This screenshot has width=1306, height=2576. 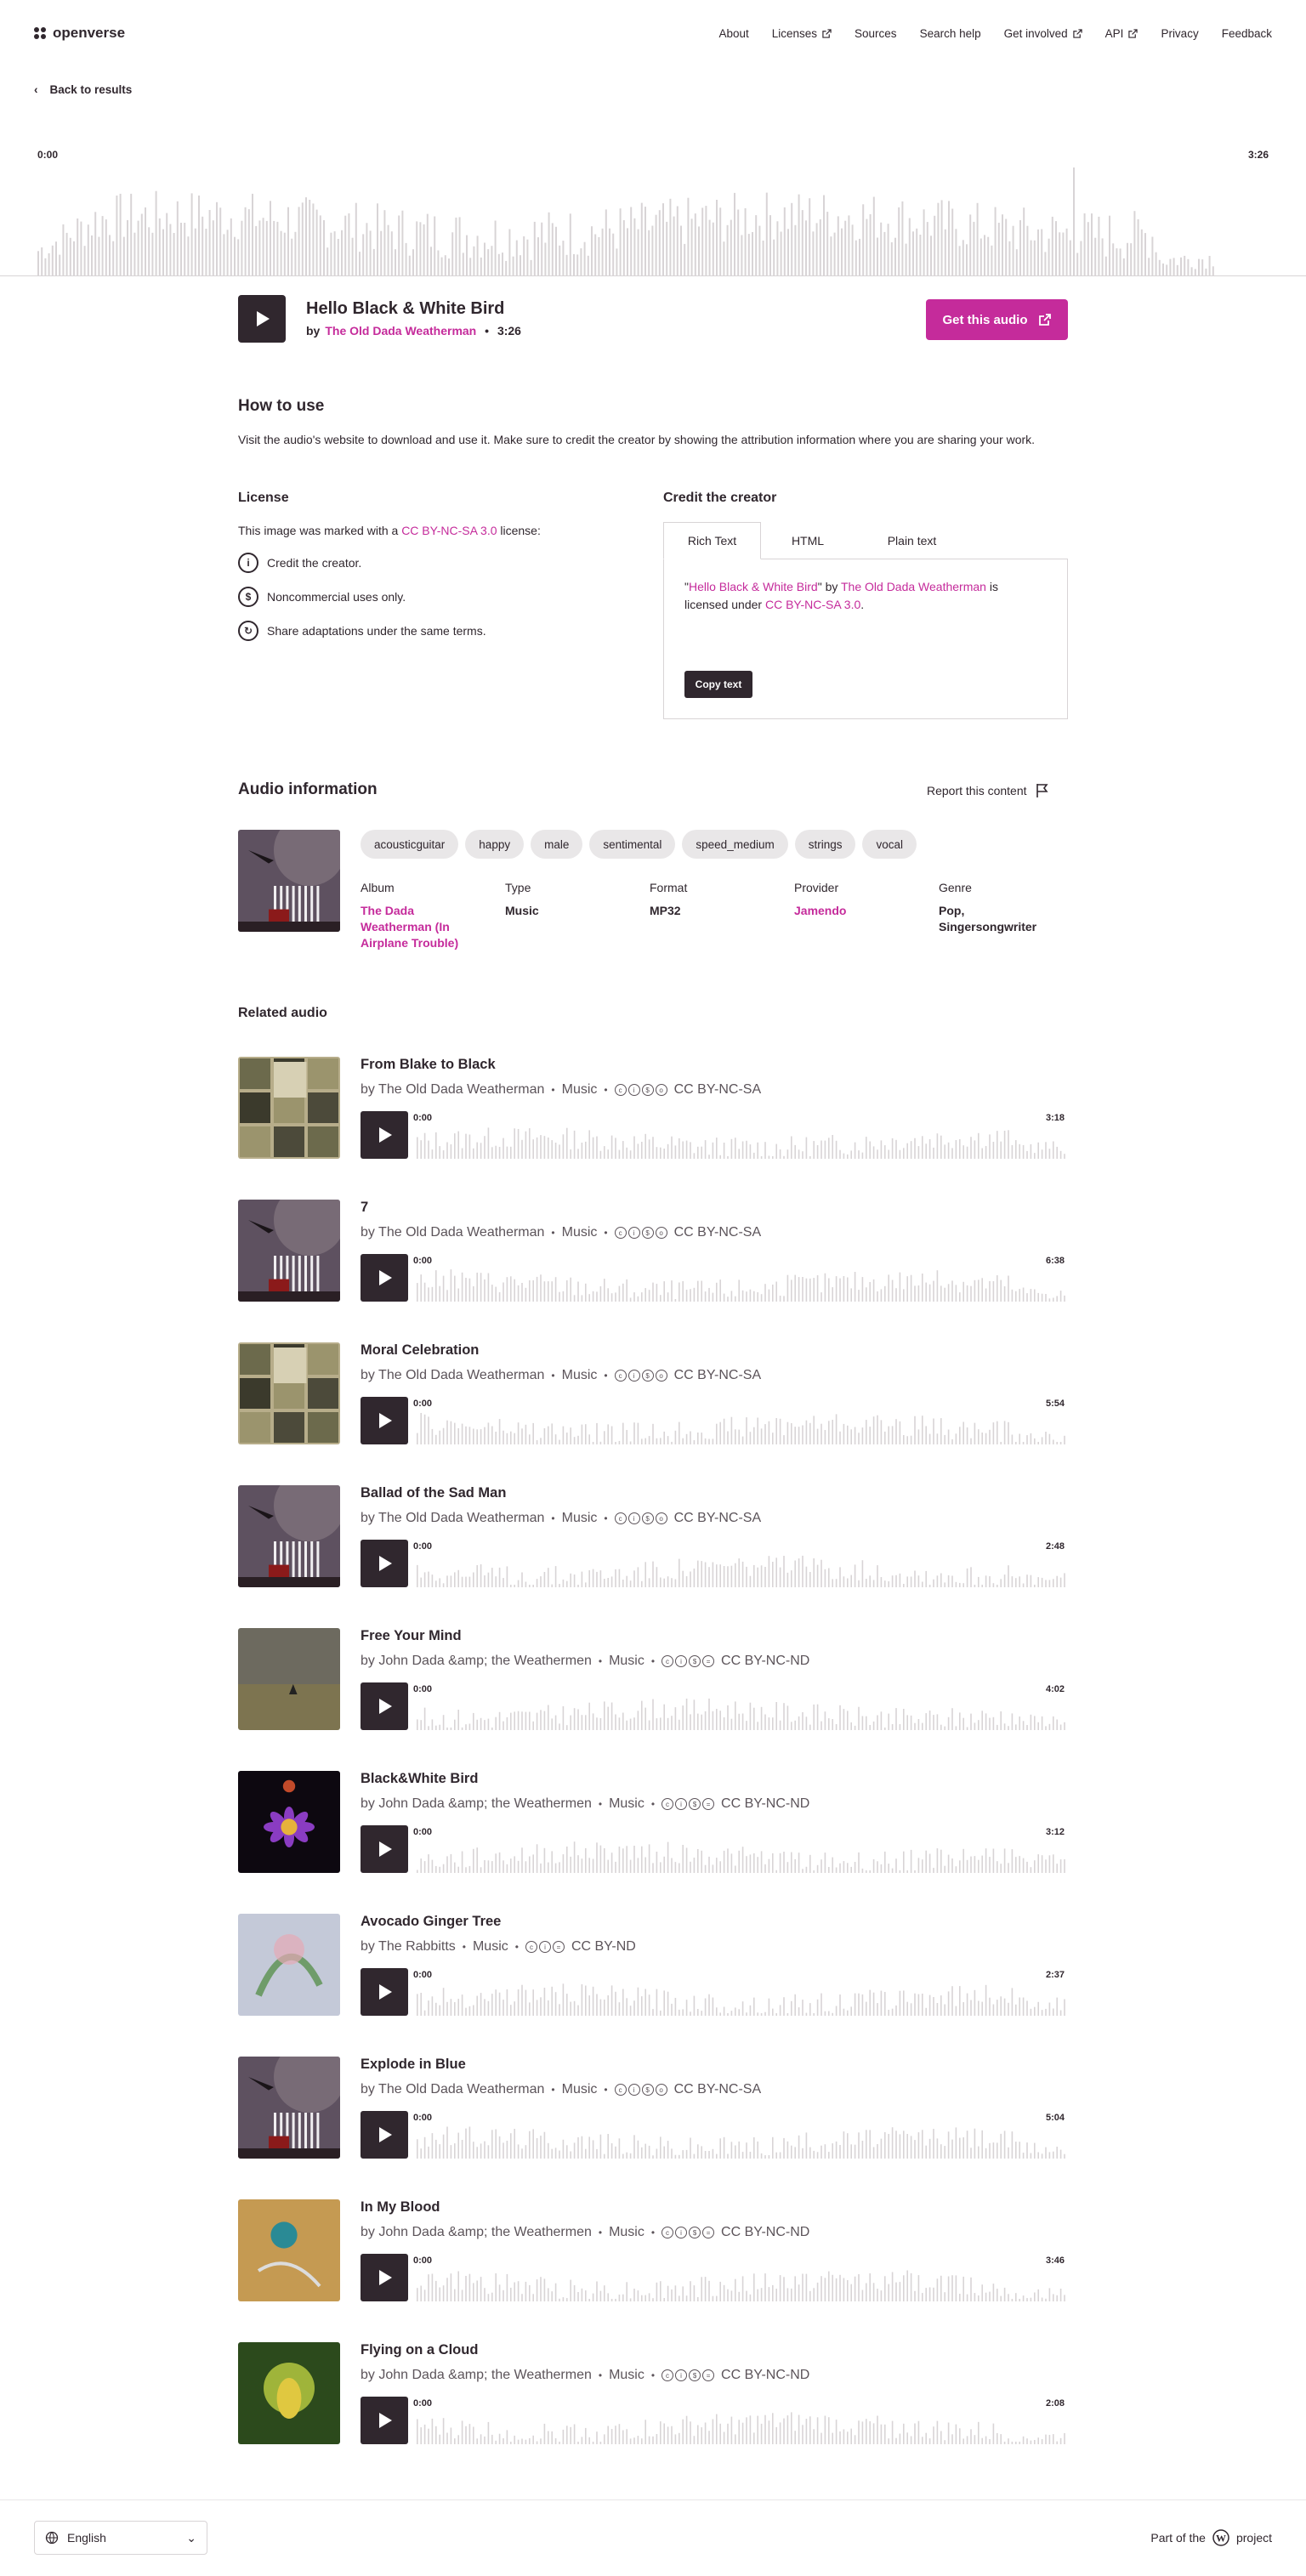 I want to click on tag-happy: happy, so click(x=495, y=845).